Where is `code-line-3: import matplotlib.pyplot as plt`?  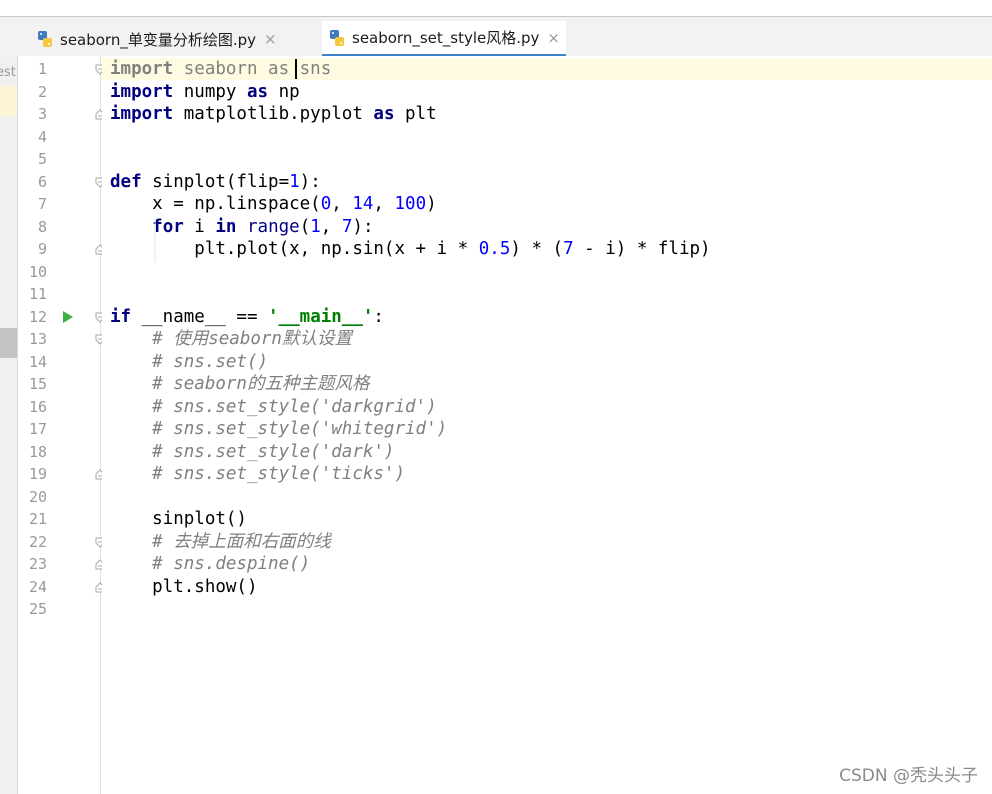 code-line-3: import matplotlib.pyplot as plt is located at coordinates (273, 114).